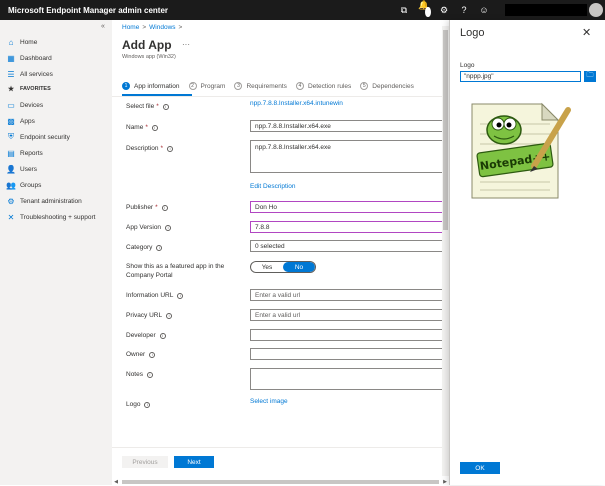  What do you see at coordinates (149, 57) in the screenshot?
I see `page-subtitle: Windows app (Win32)` at bounding box center [149, 57].